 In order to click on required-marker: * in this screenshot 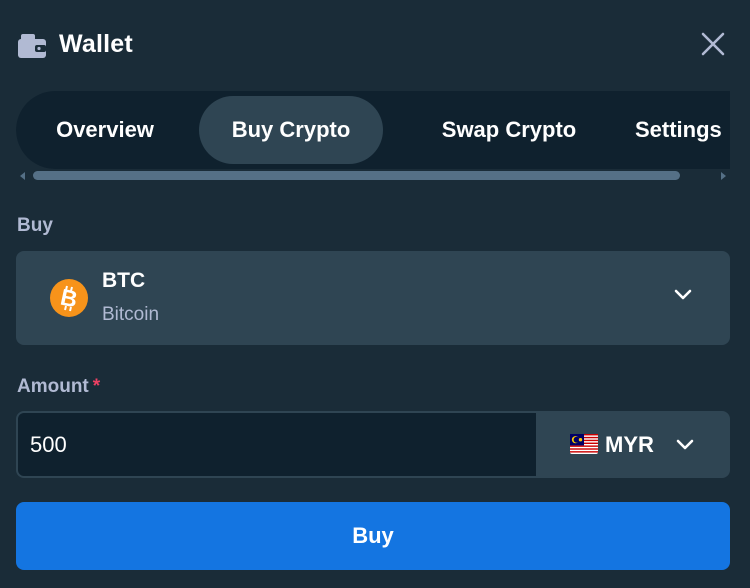, I will do `click(96, 386)`.